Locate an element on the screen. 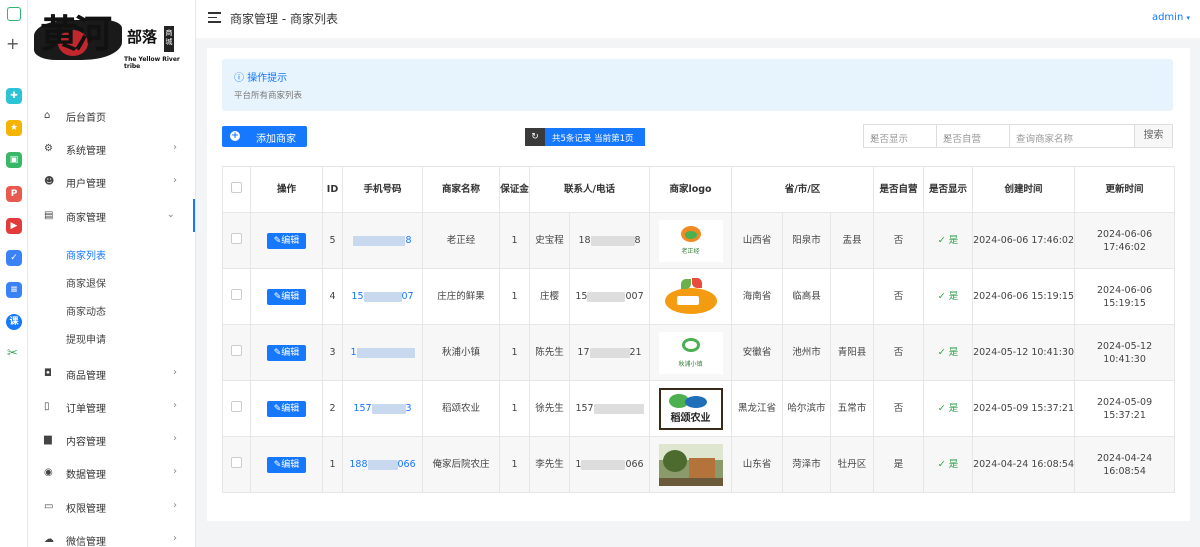  phone-cell: 8 is located at coordinates (382, 240).